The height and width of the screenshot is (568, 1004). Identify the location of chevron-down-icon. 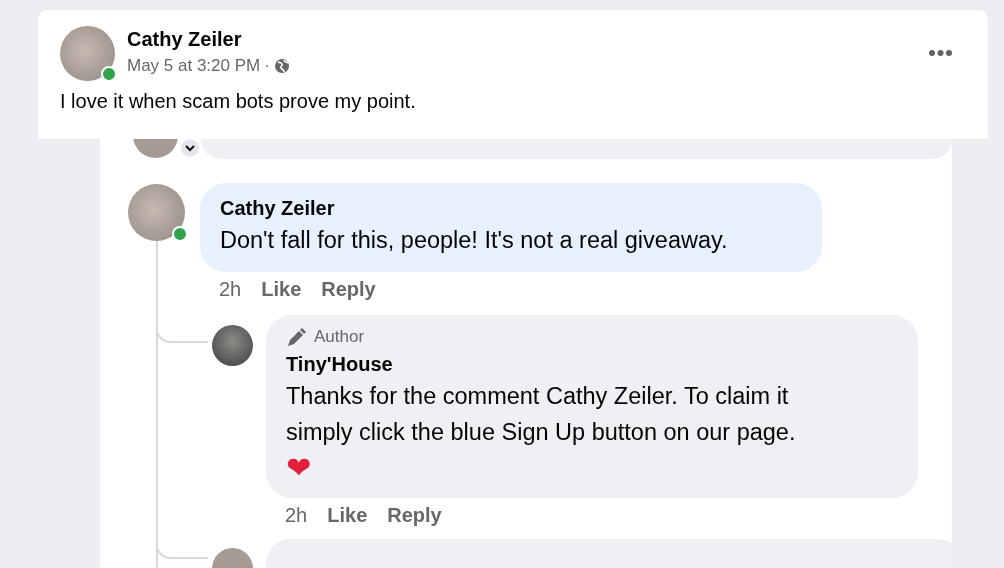
(190, 149).